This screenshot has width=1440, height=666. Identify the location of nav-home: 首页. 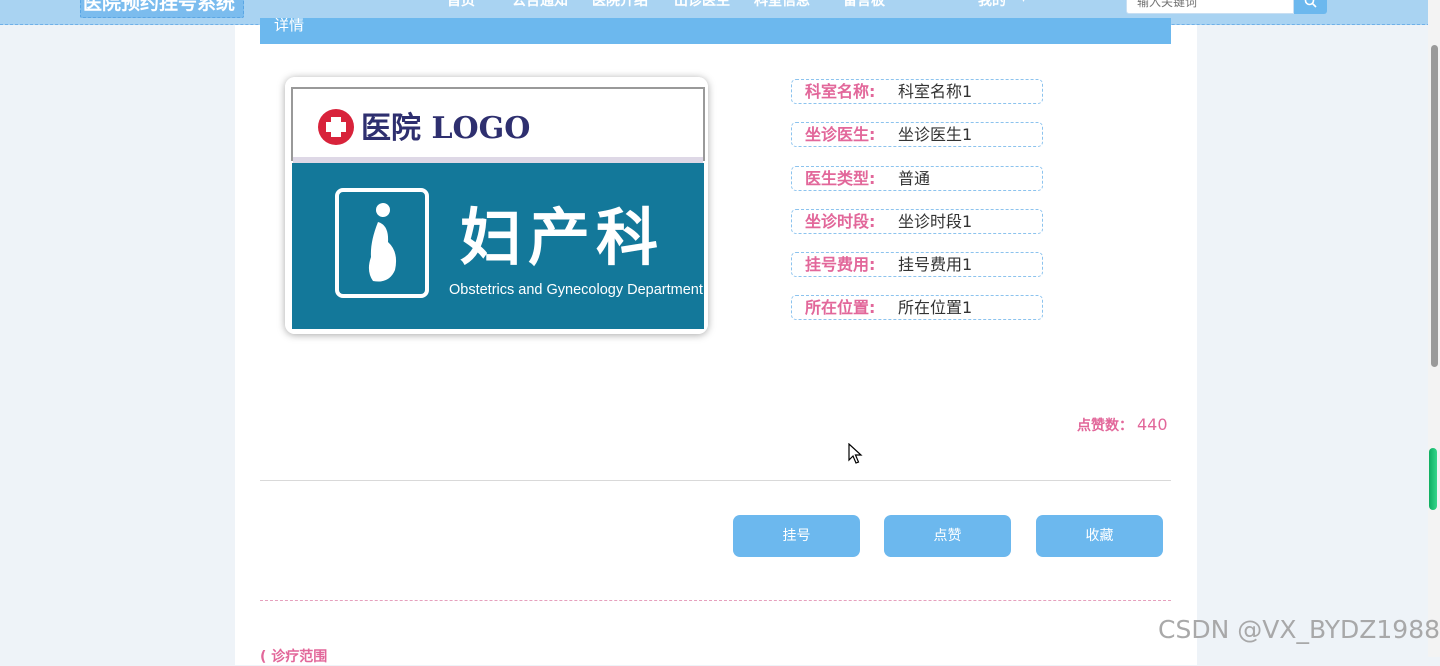
(461, 4).